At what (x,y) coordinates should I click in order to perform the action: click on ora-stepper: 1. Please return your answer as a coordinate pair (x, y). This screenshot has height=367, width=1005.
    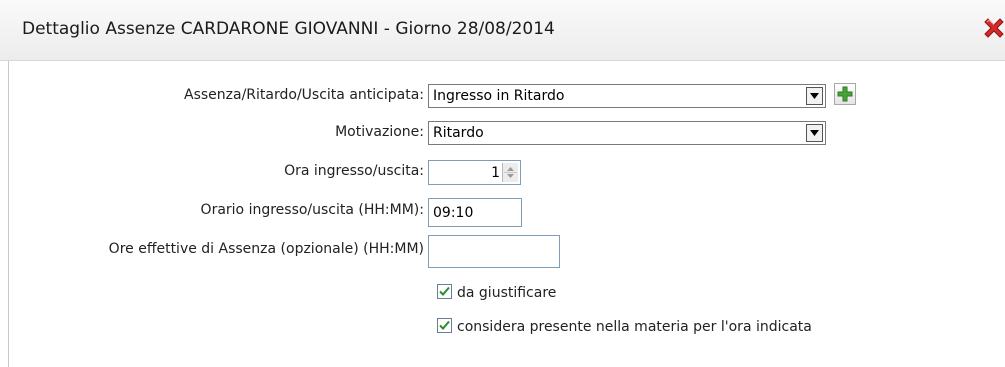
    Looking at the image, I should click on (474, 172).